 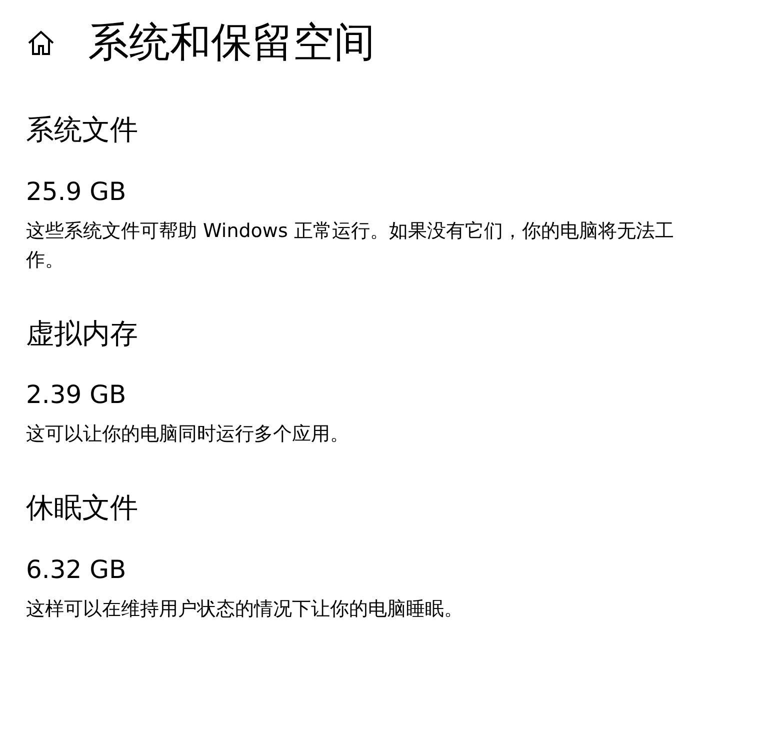 I want to click on size-value: 25.9 GB, so click(x=77, y=191).